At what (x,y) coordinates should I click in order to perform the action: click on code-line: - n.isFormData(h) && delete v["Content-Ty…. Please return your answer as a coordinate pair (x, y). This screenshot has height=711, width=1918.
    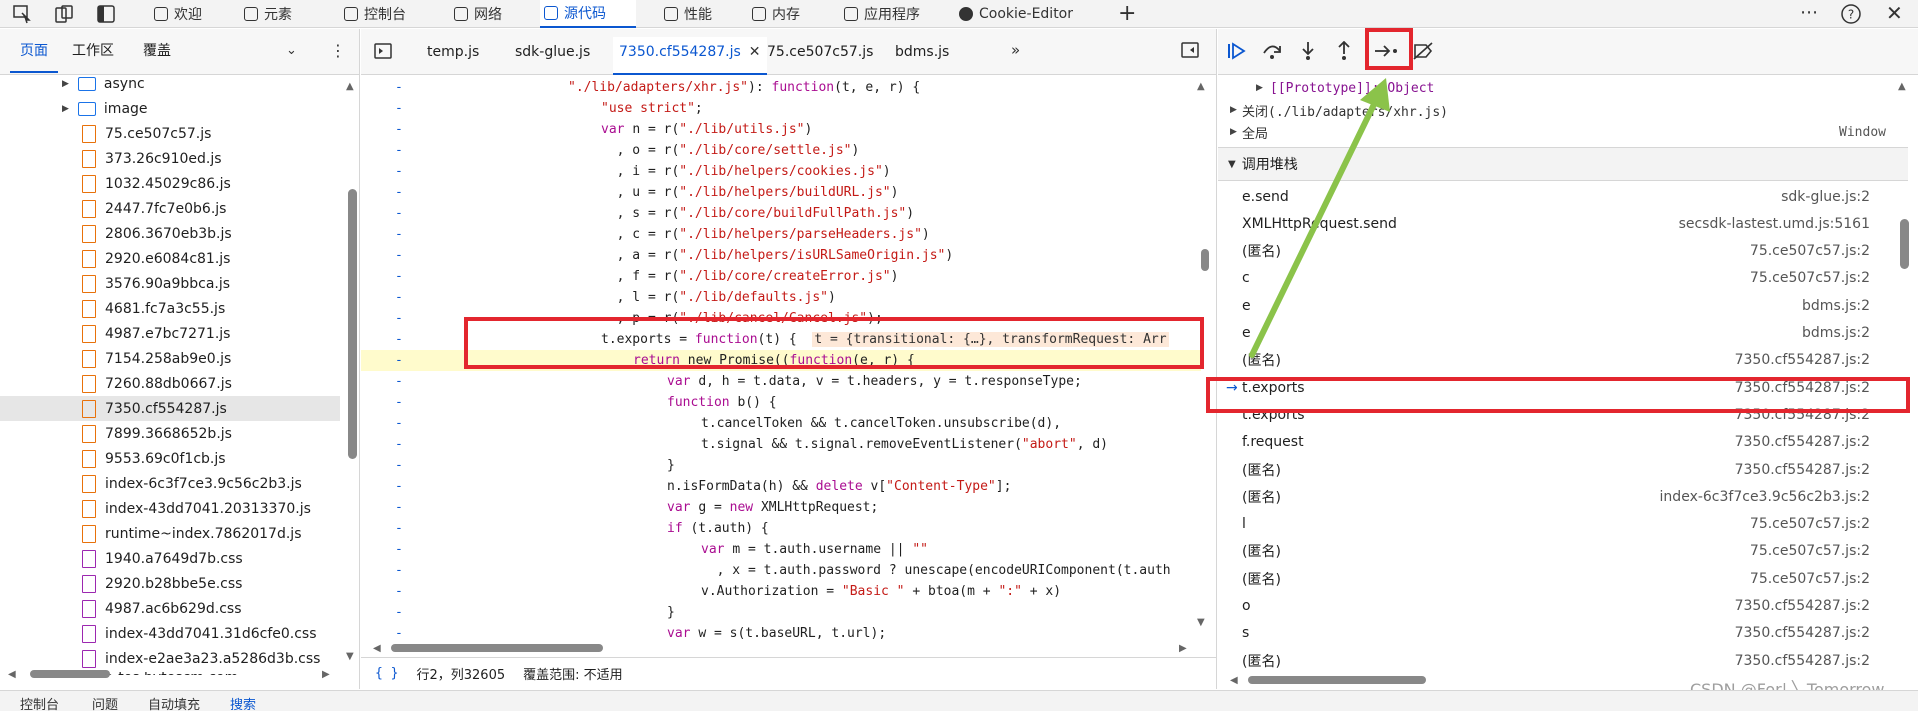
    Looking at the image, I should click on (781, 486).